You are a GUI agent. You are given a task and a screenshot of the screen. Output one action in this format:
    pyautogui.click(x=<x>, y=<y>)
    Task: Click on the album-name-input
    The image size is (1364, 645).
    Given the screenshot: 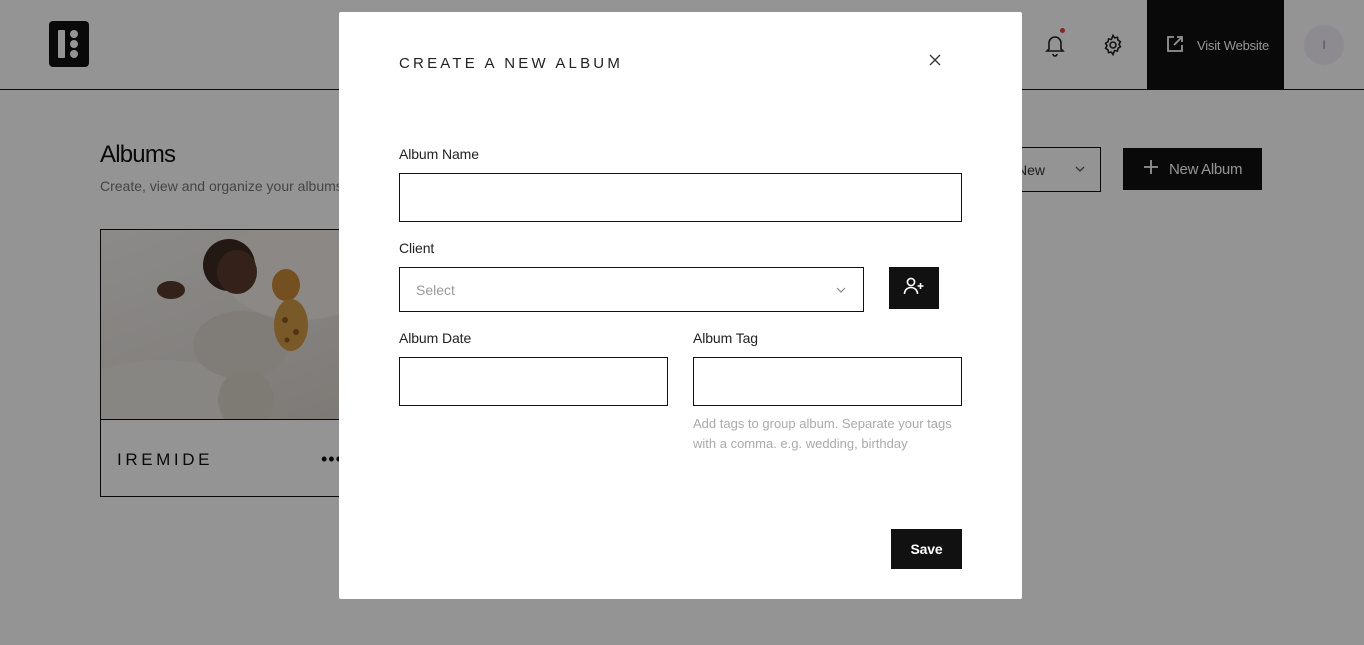 What is the action you would take?
    pyautogui.click(x=680, y=197)
    